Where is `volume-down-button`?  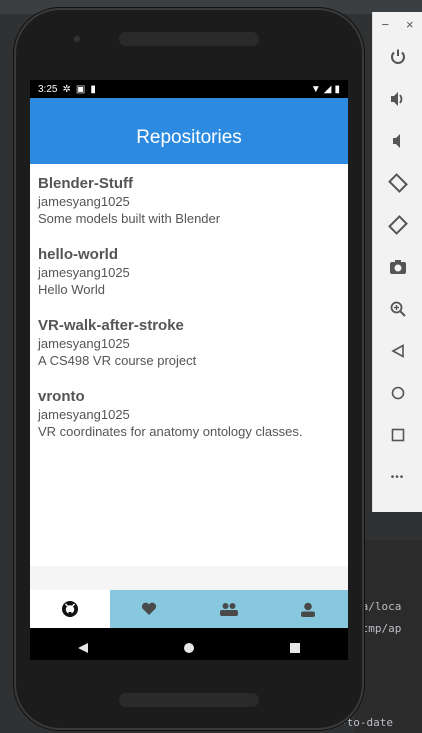
volume-down-button is located at coordinates (397, 141).